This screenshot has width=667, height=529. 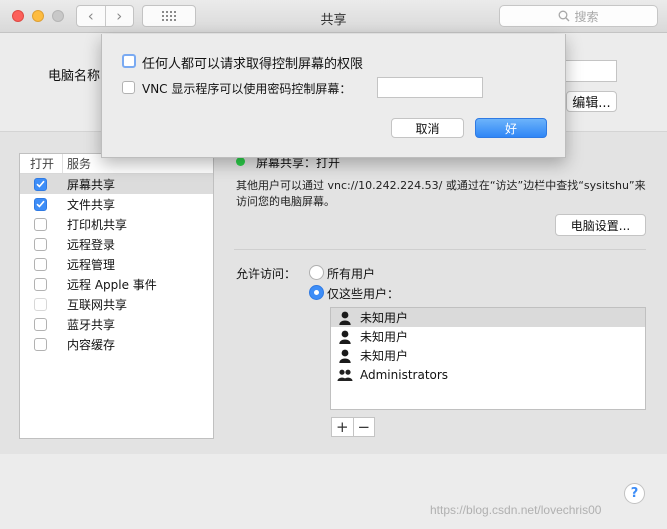 I want to click on column-header-service: 服务, so click(x=77, y=163).